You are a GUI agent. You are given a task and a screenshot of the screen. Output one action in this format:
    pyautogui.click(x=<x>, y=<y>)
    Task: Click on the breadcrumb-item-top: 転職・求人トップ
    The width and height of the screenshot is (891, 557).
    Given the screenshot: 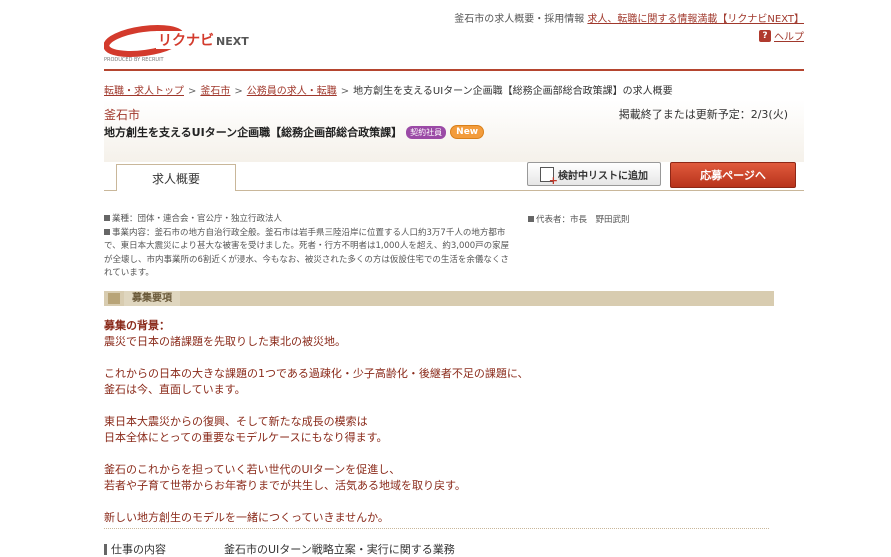 What is the action you would take?
    pyautogui.click(x=144, y=91)
    